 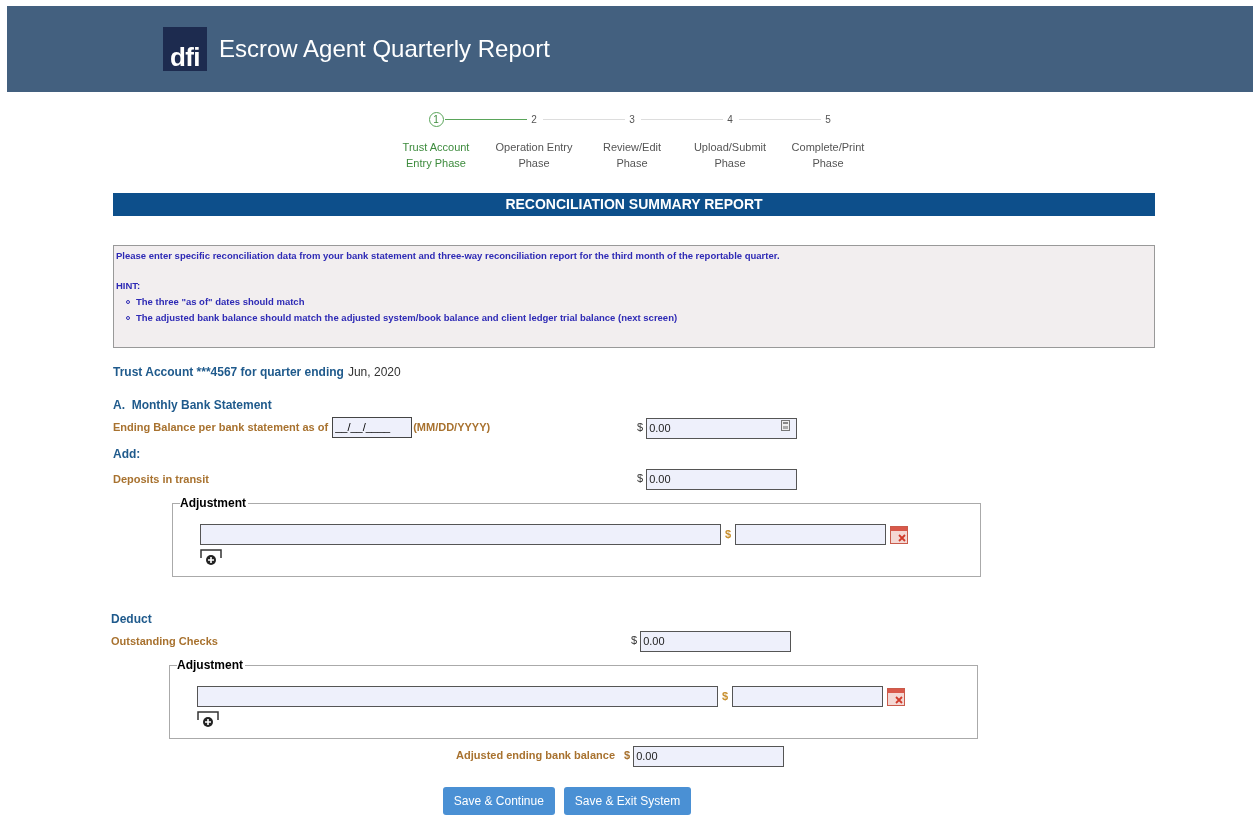 What do you see at coordinates (384, 49) in the screenshot?
I see `app-title: Escrow Agent Quarterly Report` at bounding box center [384, 49].